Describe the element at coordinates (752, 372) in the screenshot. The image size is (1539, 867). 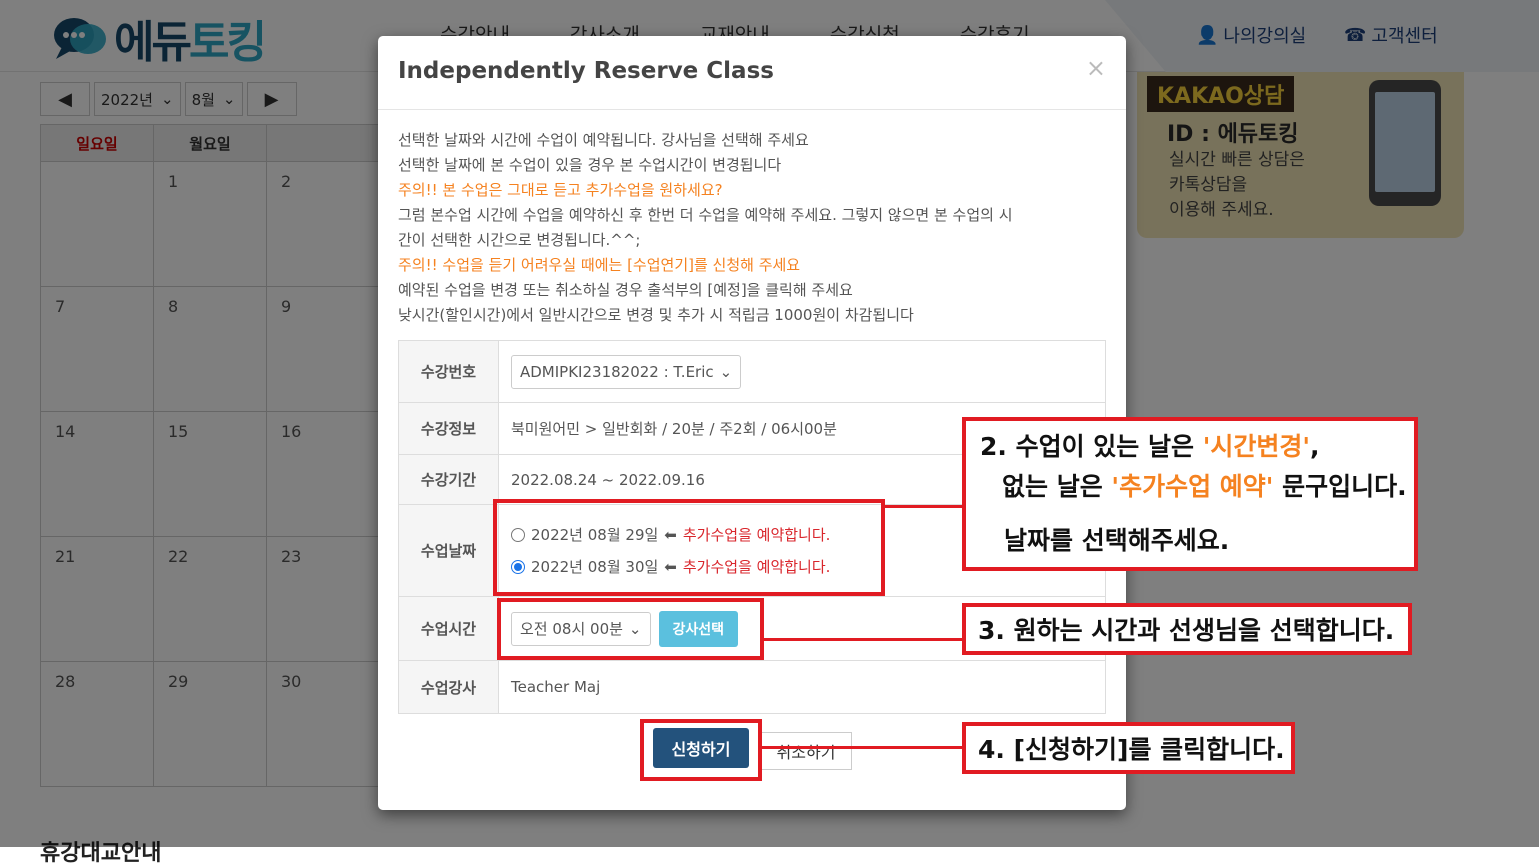
I see `form-row-course-no: 수강번호 ADMIPKI23182022 : T.Eric ⌄` at that location.